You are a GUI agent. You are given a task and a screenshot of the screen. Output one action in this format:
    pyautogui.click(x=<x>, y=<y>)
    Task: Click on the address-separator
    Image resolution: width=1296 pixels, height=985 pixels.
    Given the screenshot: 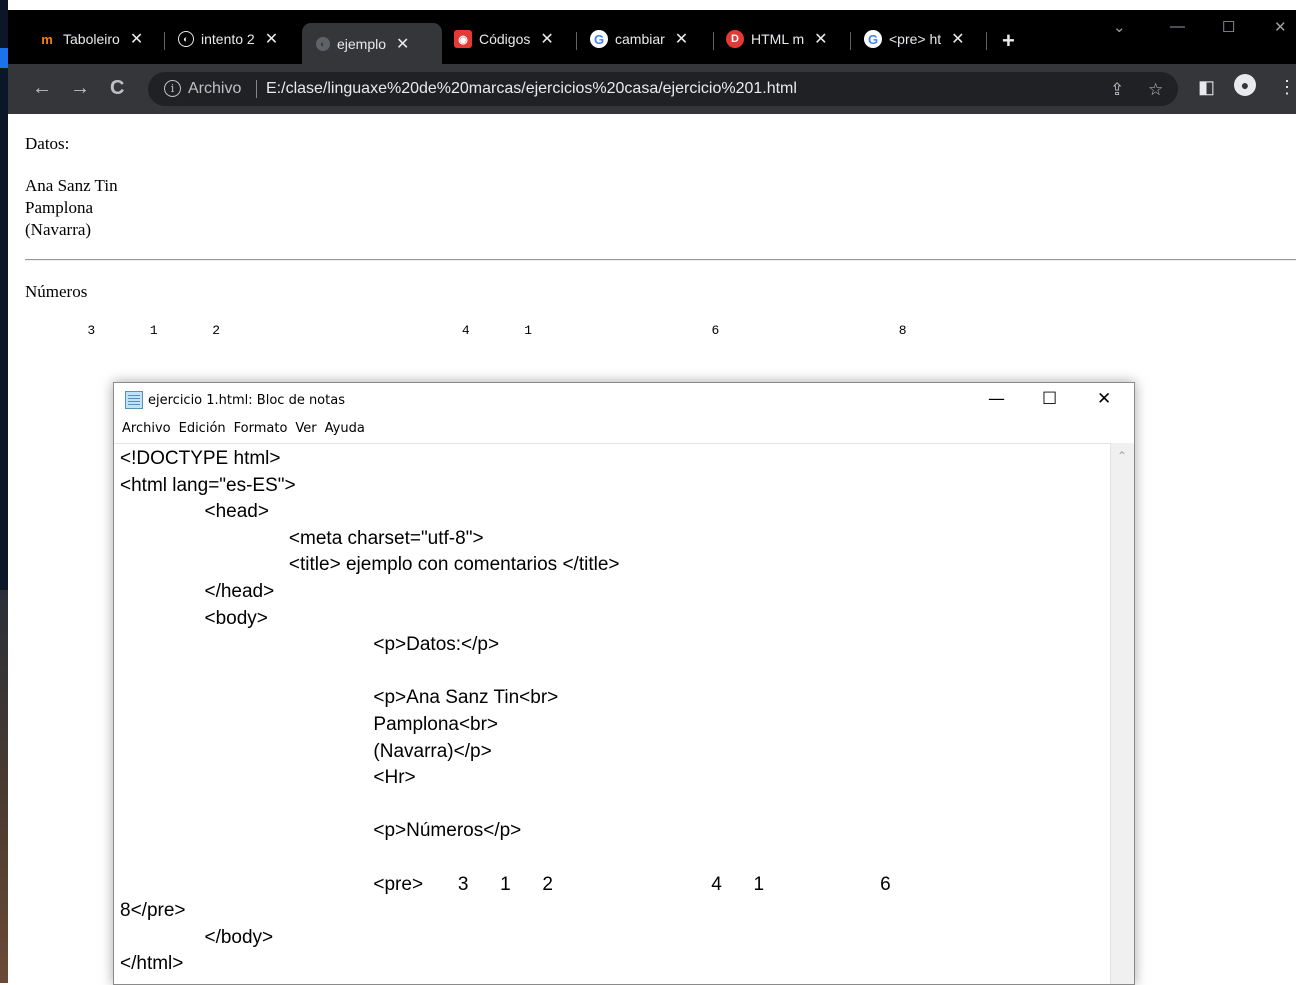 What is the action you would take?
    pyautogui.click(x=256, y=89)
    